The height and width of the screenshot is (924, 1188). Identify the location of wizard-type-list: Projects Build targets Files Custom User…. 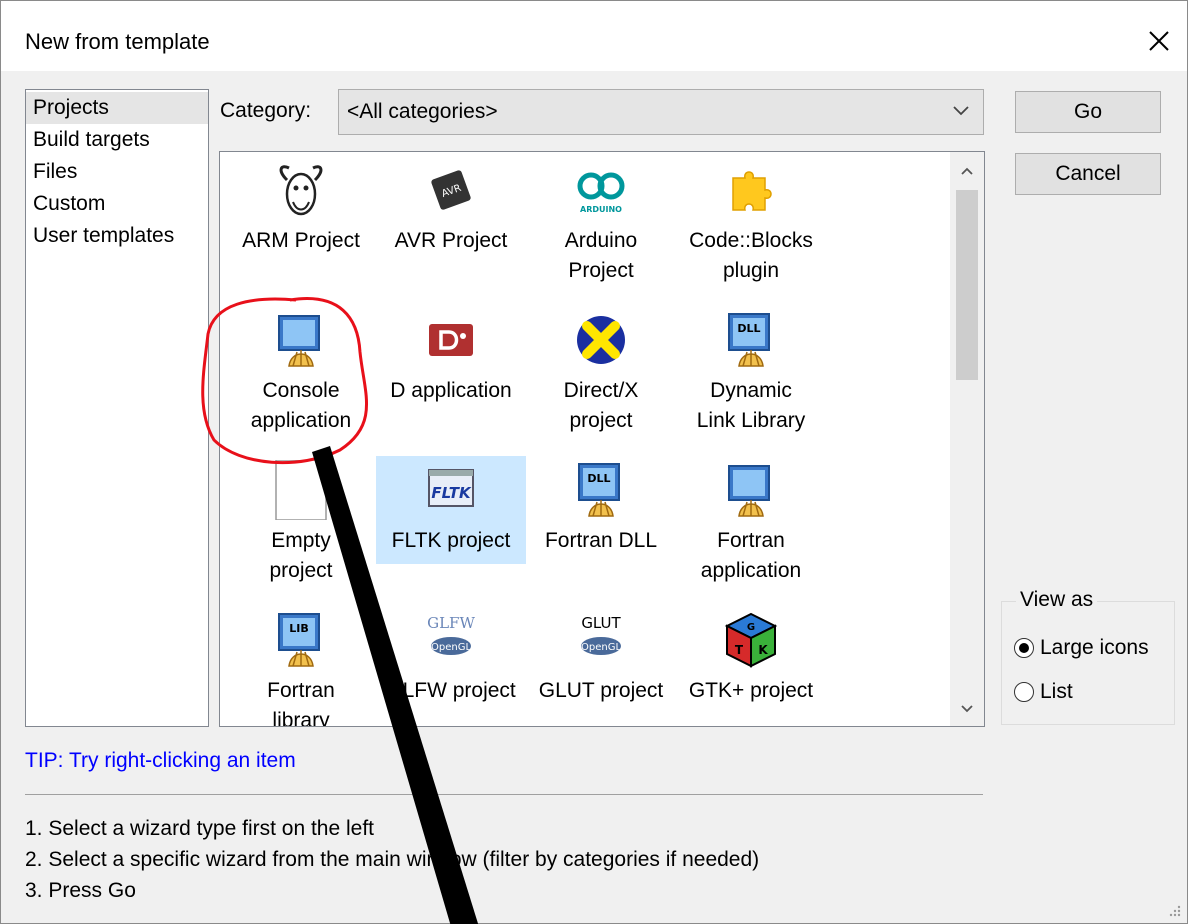
(117, 408).